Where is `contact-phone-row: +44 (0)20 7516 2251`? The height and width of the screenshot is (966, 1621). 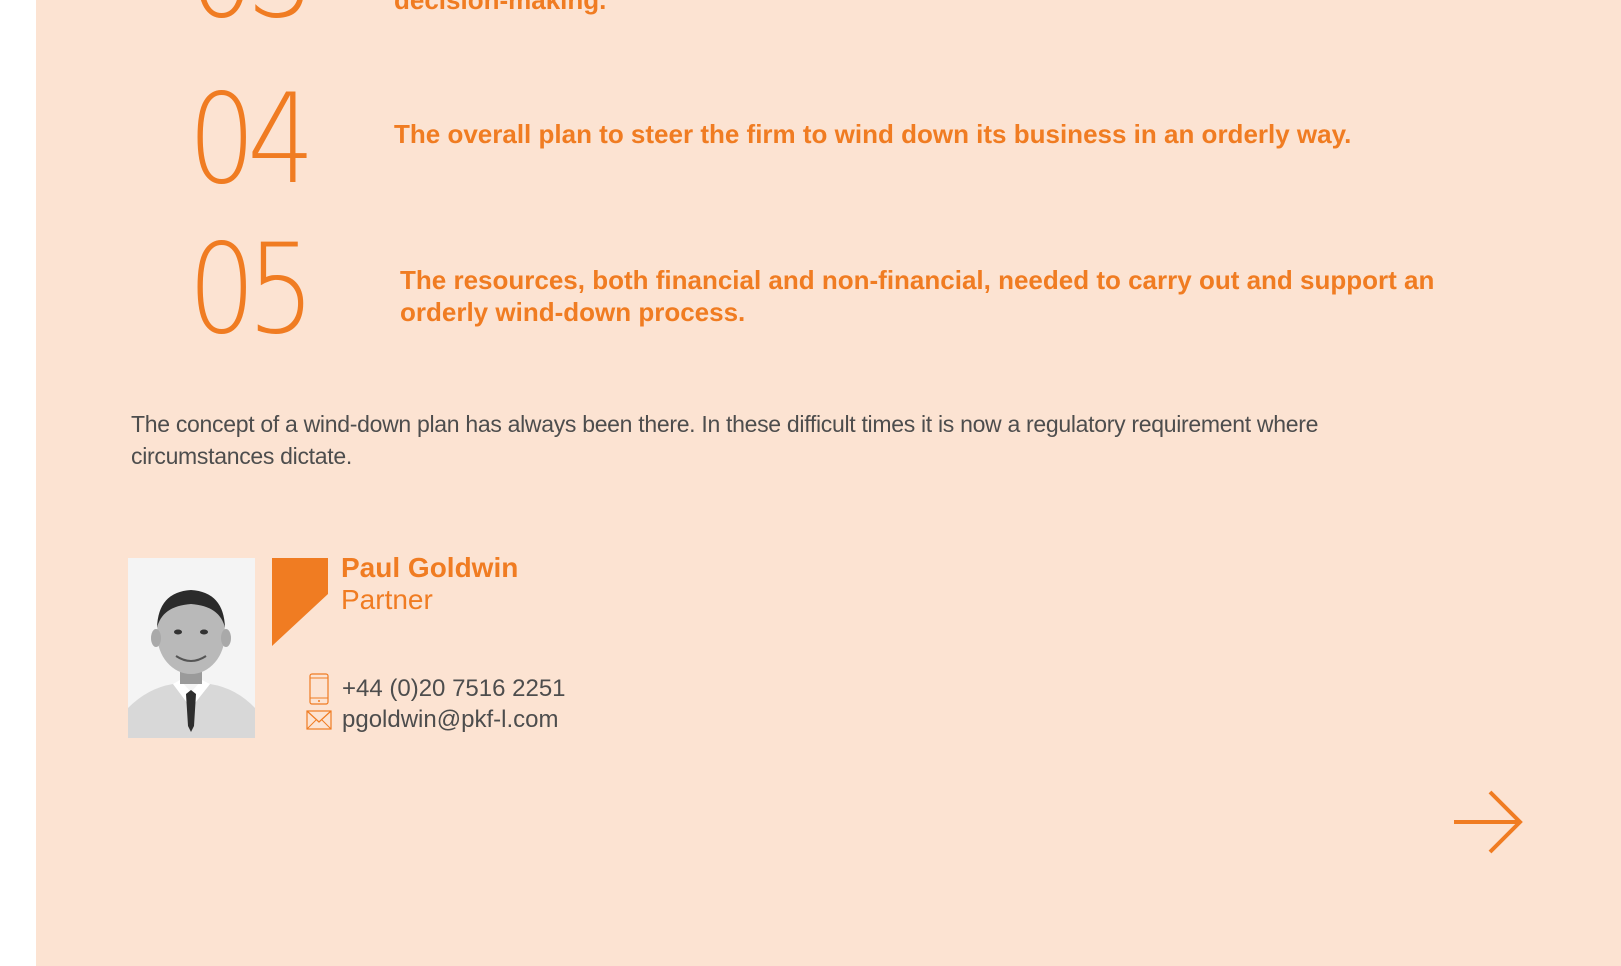
contact-phone-row: +44 (0)20 7516 2251 is located at coordinates (435, 689).